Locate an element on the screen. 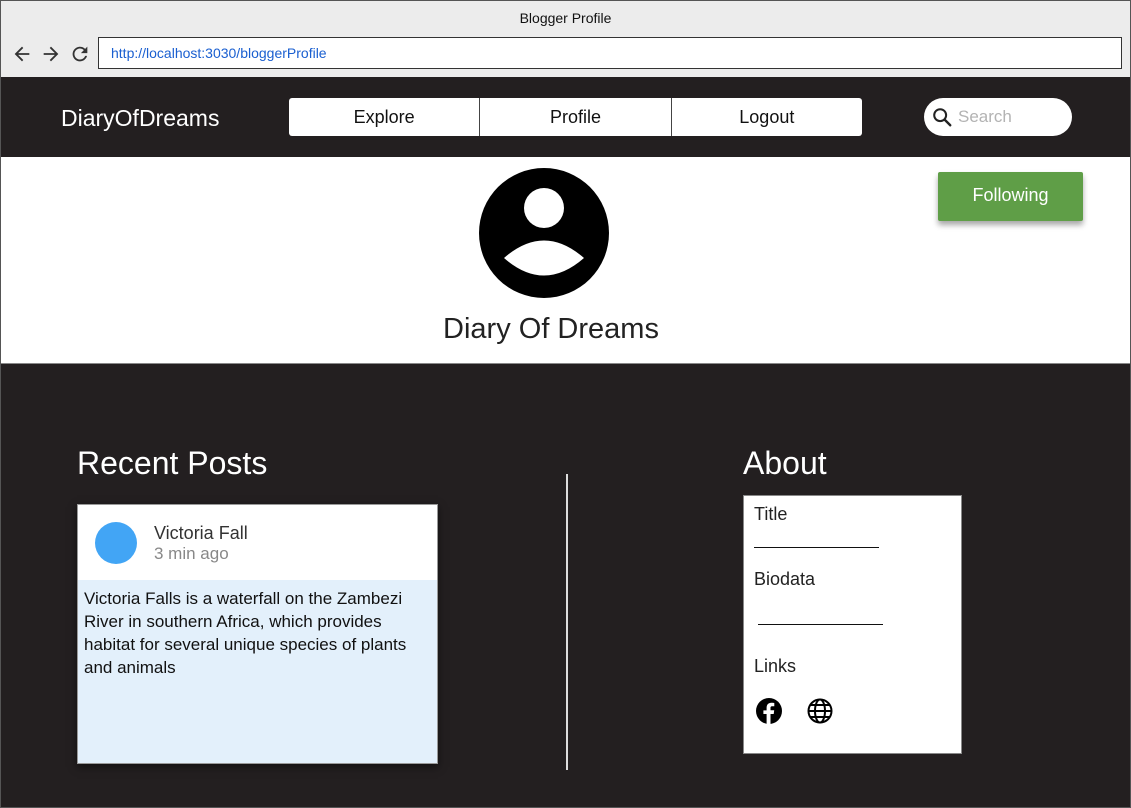 Image resolution: width=1131 pixels, height=808 pixels. address-bar: http://localhost:3030/bloggerProfile is located at coordinates (610, 53).